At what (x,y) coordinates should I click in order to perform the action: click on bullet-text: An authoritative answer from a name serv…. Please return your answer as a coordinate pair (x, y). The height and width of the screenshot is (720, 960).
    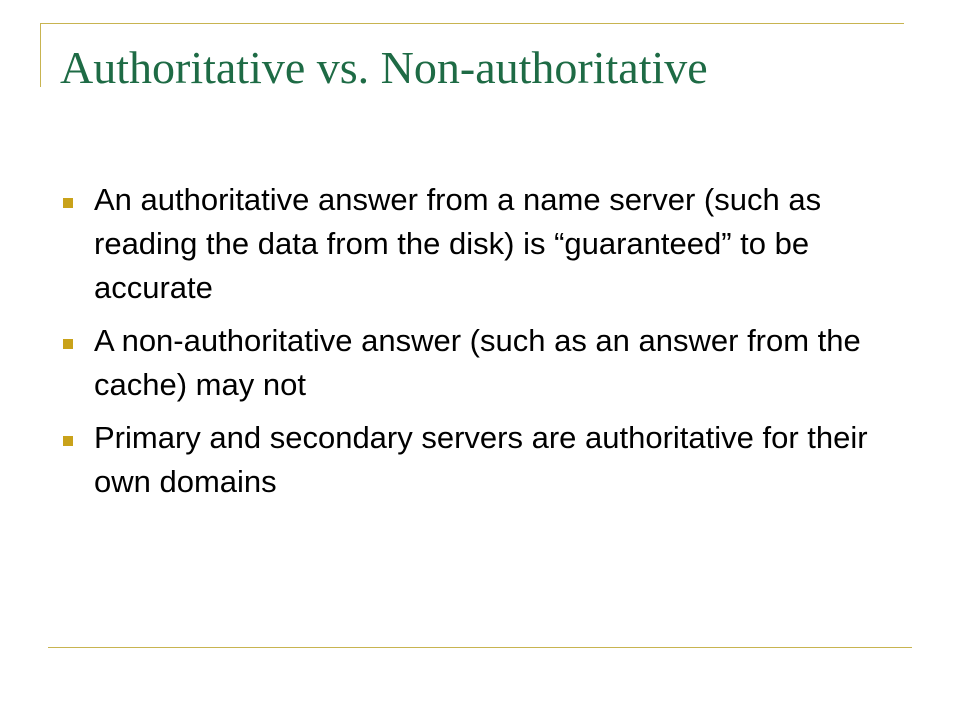
    Looking at the image, I should click on (458, 243).